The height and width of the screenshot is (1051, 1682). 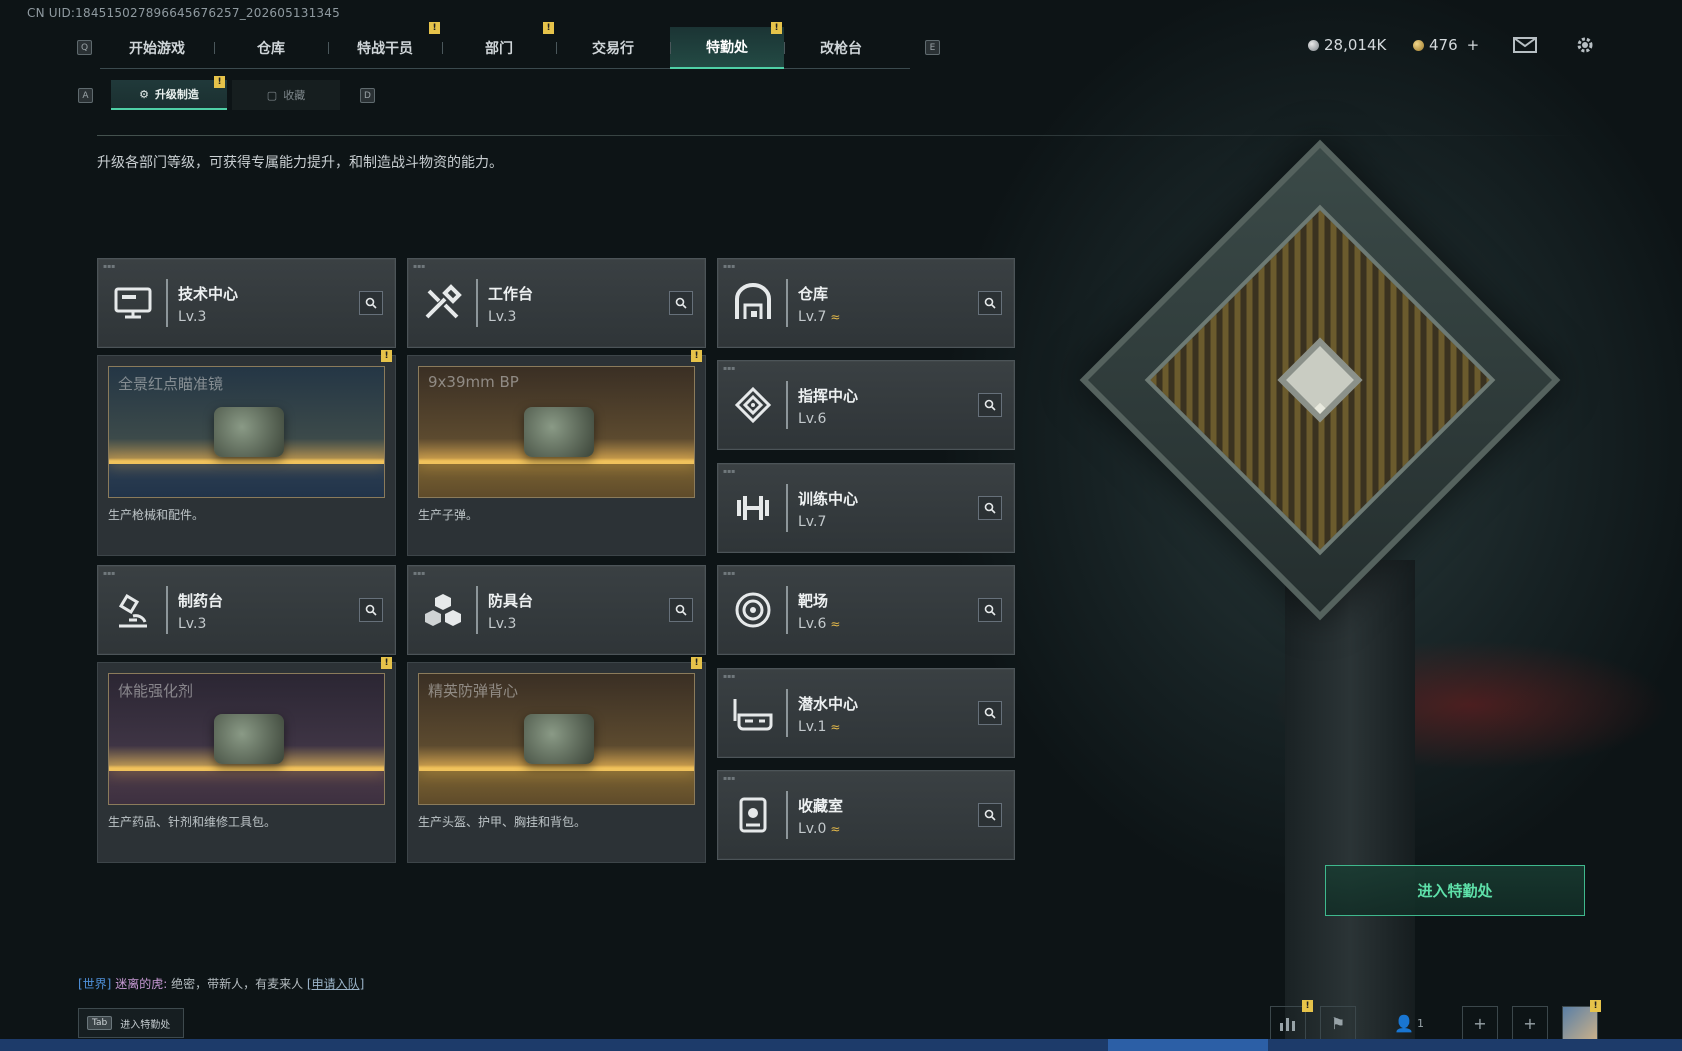 What do you see at coordinates (1473, 45) in the screenshot?
I see `add-gold-button: +` at bounding box center [1473, 45].